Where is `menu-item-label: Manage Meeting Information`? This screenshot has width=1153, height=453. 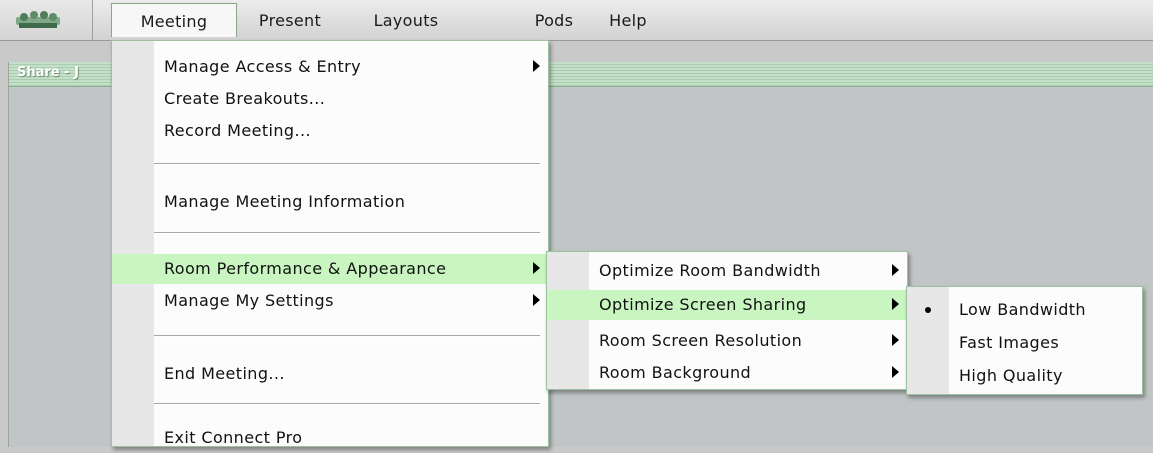 menu-item-label: Manage Meeting Information is located at coordinates (285, 201).